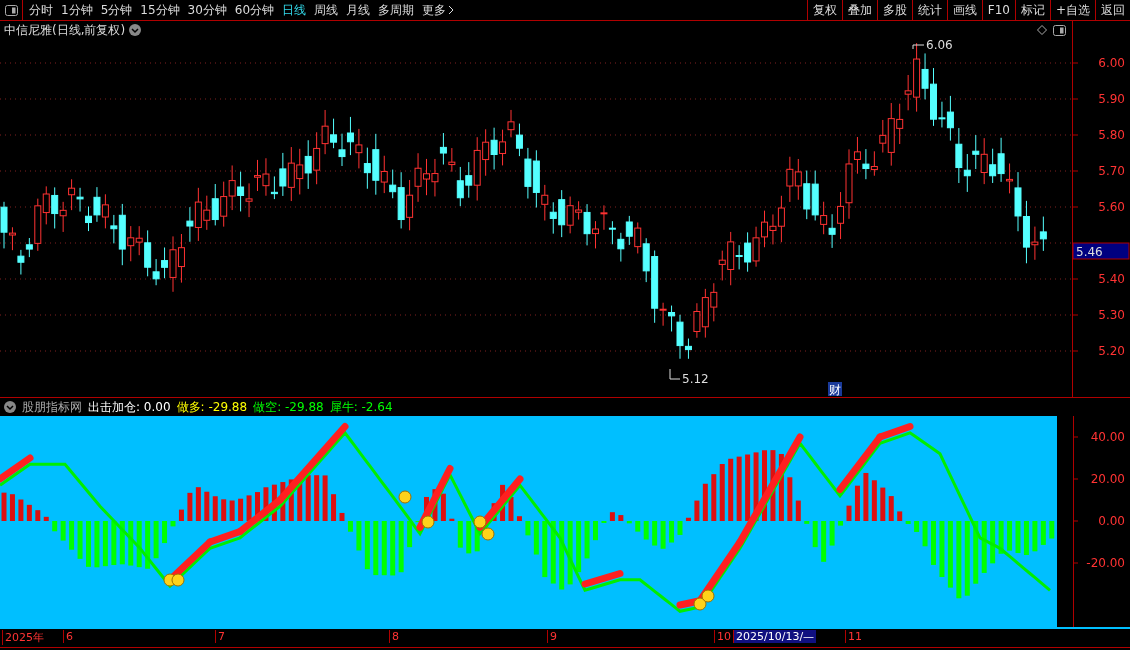 The width and height of the screenshot is (1130, 650). I want to click on axis-label: 5.70, so click(1111, 171).